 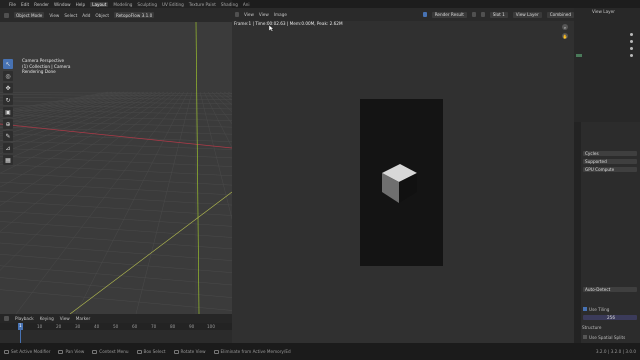 I want to click on status-hint: Pan View, so click(x=71, y=351).